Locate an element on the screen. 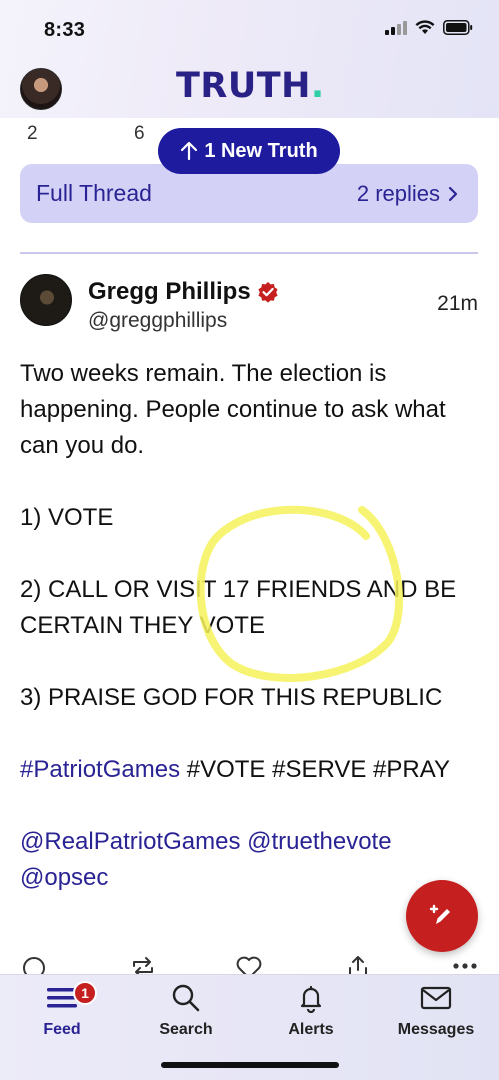 This screenshot has height=1080, width=499. replies-link: 2 replies is located at coordinates (407, 194).